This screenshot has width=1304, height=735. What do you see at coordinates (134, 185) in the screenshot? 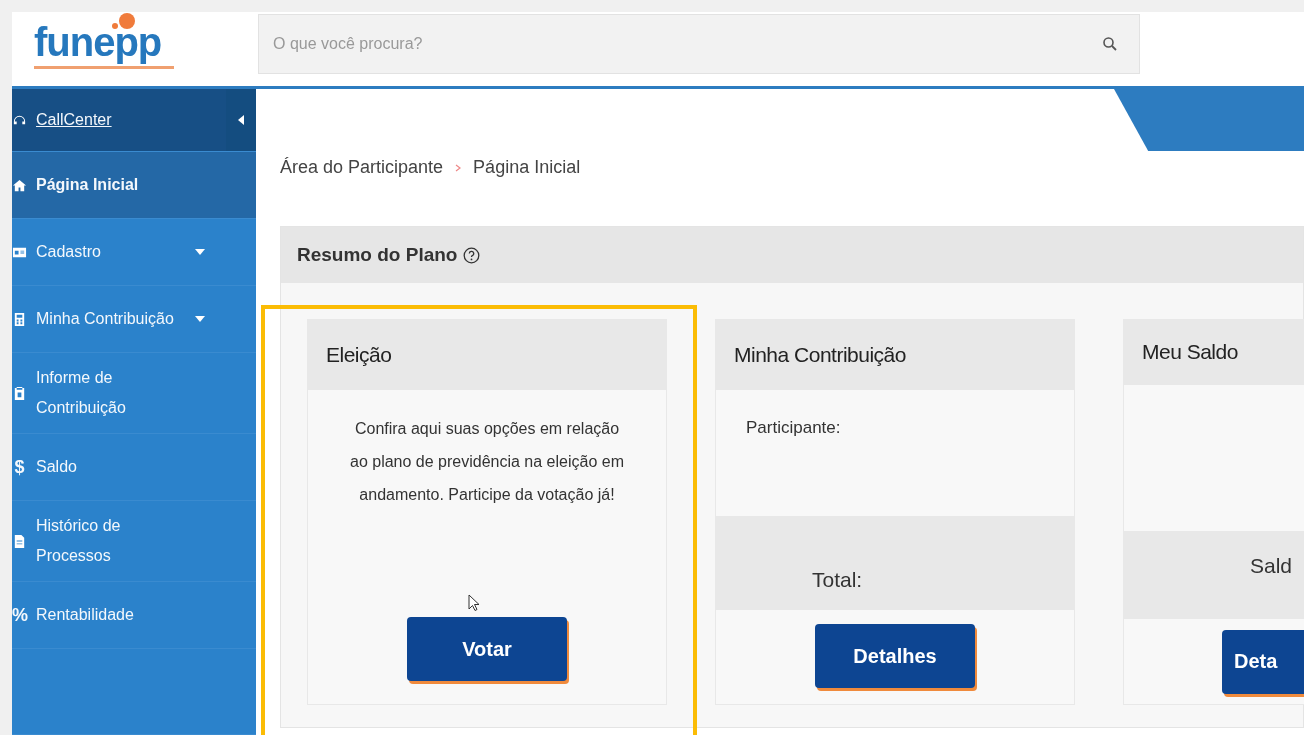
I see `sidebar-item: Página Inicial` at bounding box center [134, 185].